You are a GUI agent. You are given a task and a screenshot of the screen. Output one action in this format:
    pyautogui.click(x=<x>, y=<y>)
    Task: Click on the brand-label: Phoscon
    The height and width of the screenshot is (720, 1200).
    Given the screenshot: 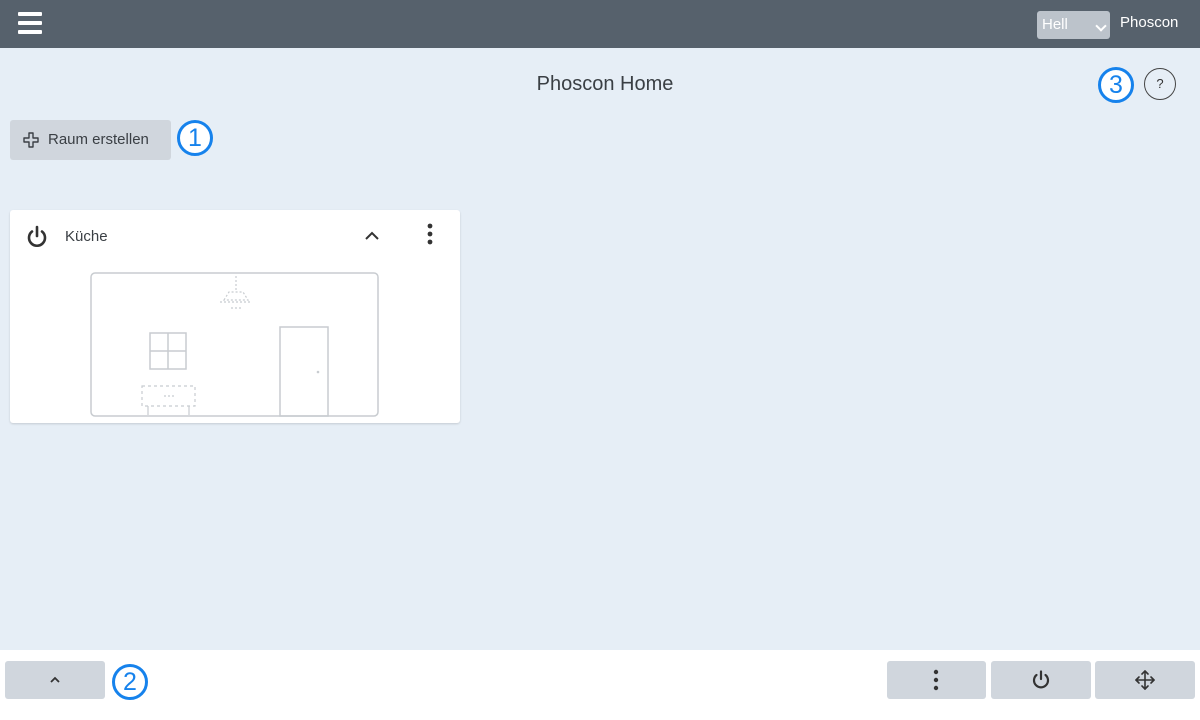 What is the action you would take?
    pyautogui.click(x=1149, y=22)
    